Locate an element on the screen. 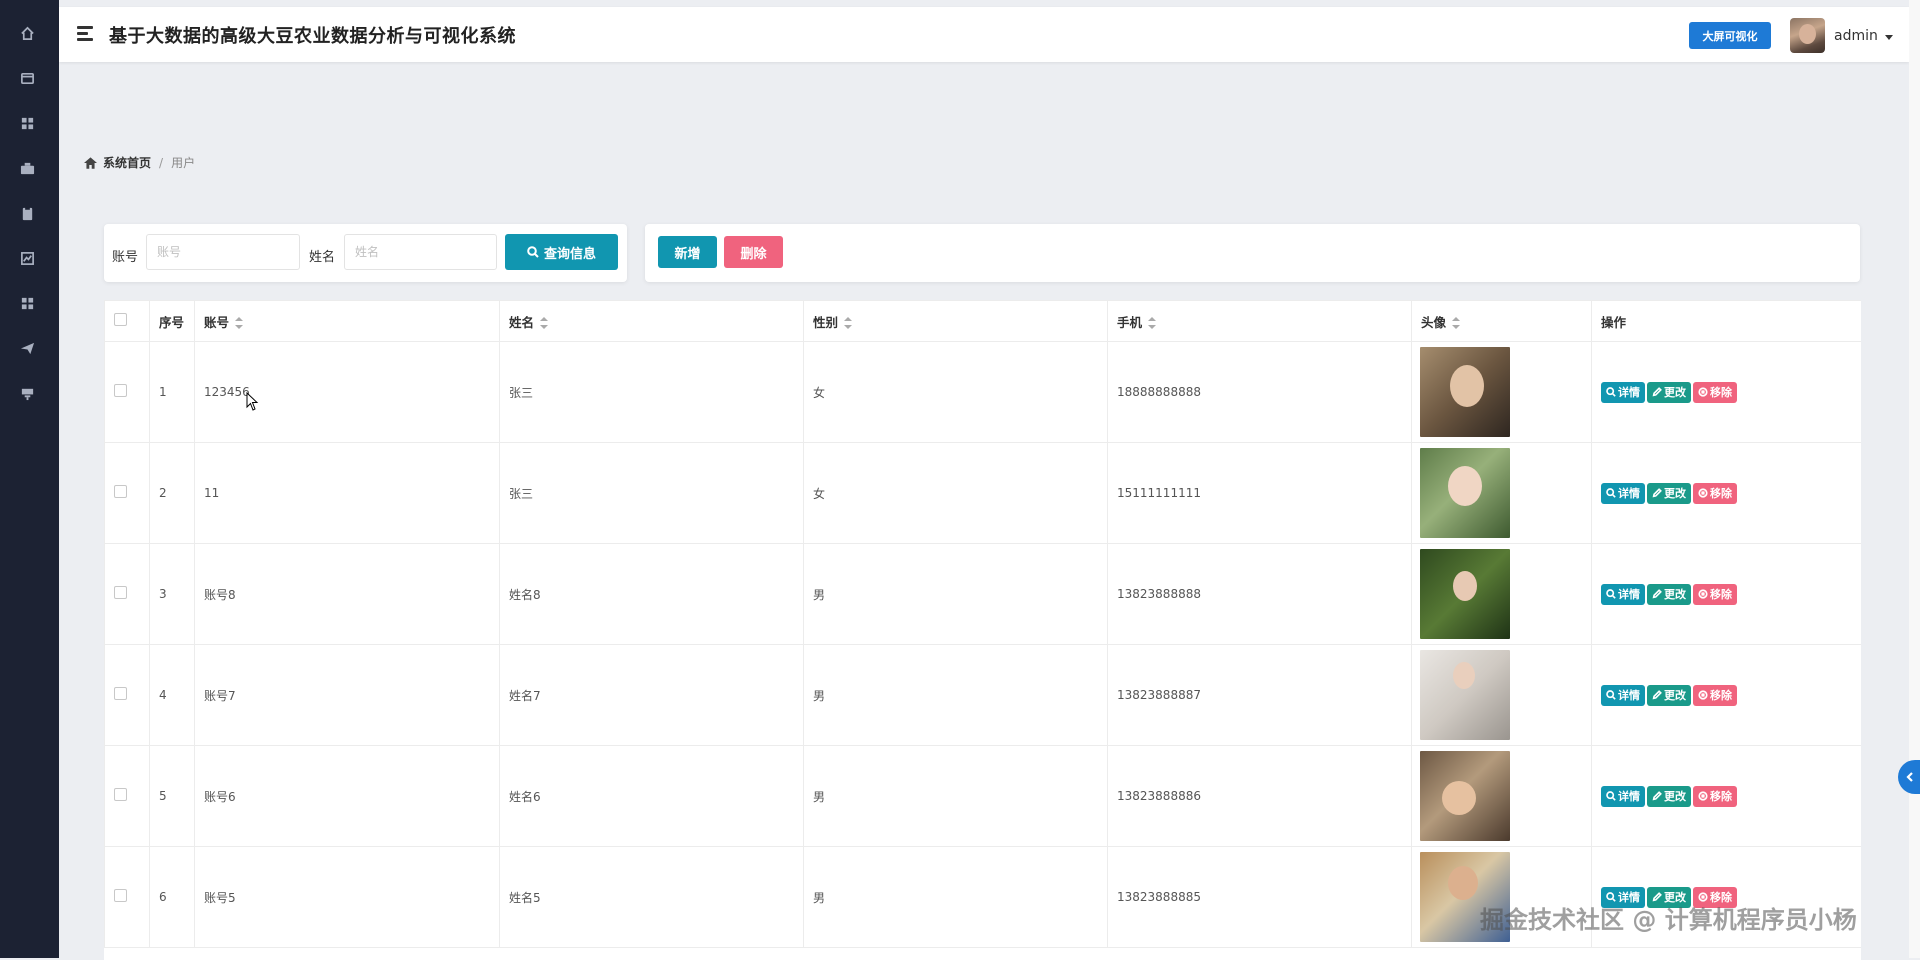 Image resolution: width=1920 pixels, height=960 pixels. cell-index: 5 is located at coordinates (172, 796).